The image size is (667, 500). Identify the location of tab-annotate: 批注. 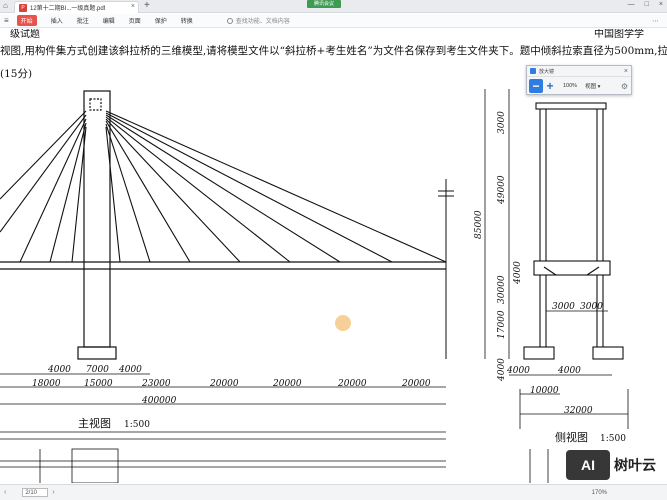
(83, 20).